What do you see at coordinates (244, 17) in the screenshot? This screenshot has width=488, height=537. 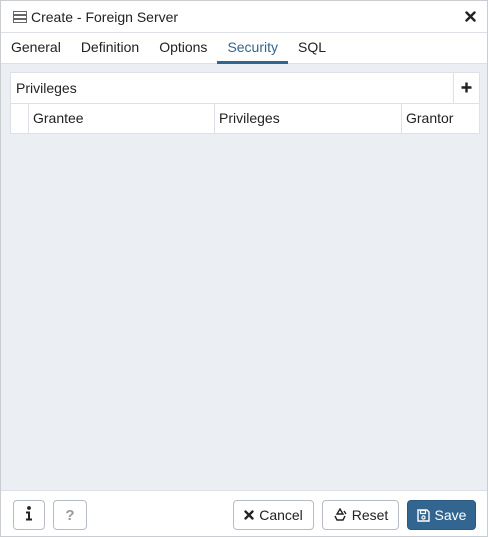 I see `dialog-titlebar: Create - Foreign Server` at bounding box center [244, 17].